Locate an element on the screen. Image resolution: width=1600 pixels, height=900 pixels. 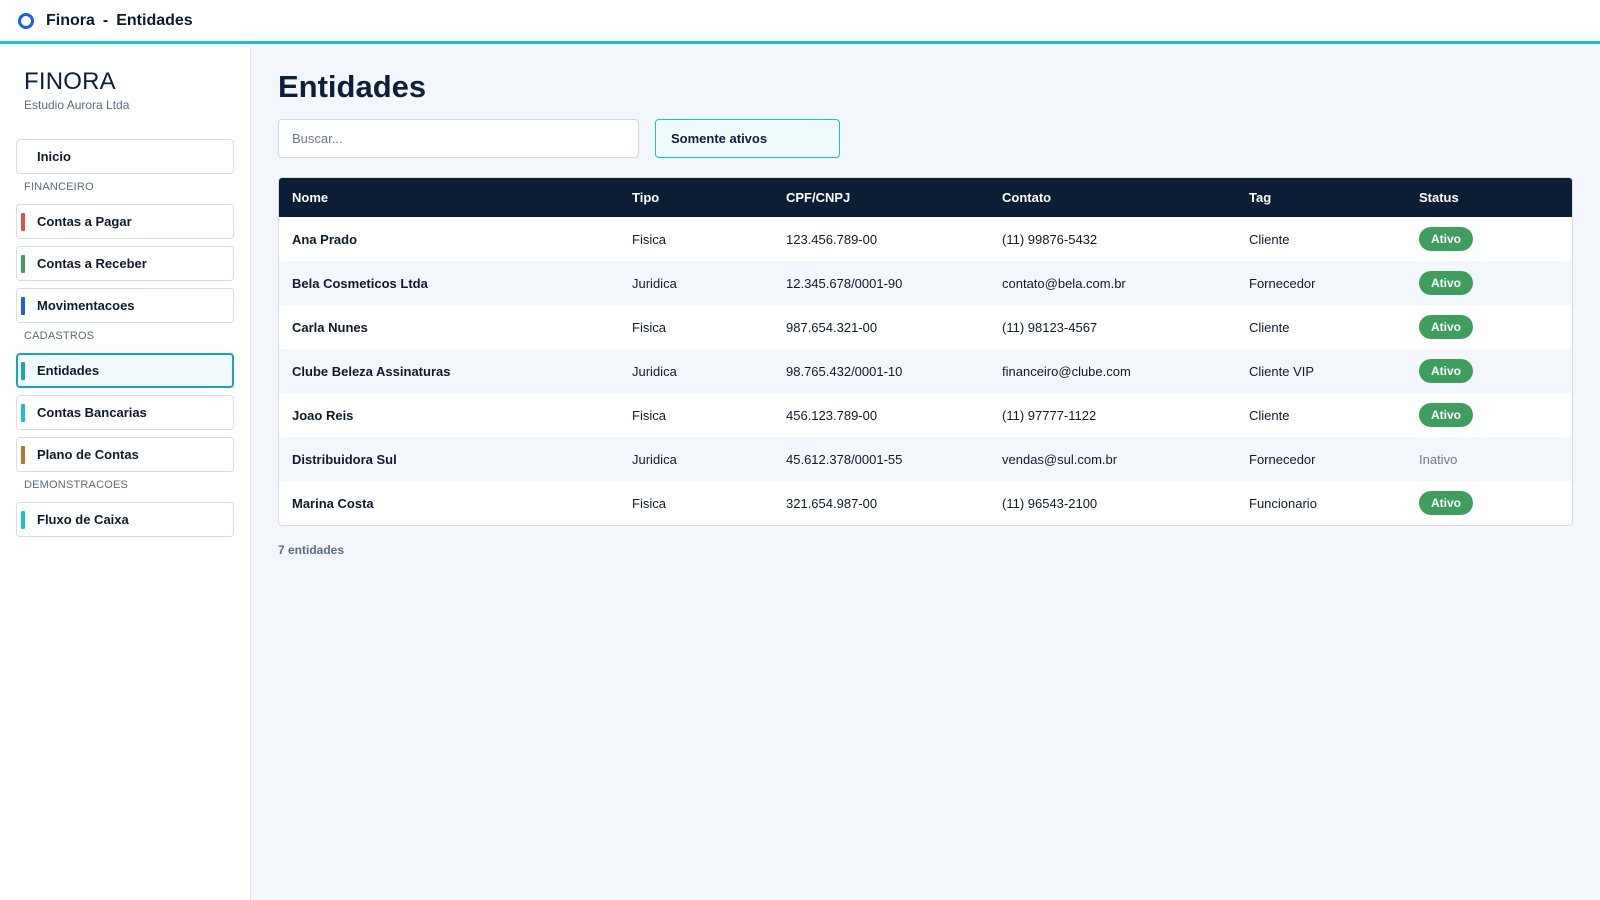
window-app-name: Finora is located at coordinates (70, 20).